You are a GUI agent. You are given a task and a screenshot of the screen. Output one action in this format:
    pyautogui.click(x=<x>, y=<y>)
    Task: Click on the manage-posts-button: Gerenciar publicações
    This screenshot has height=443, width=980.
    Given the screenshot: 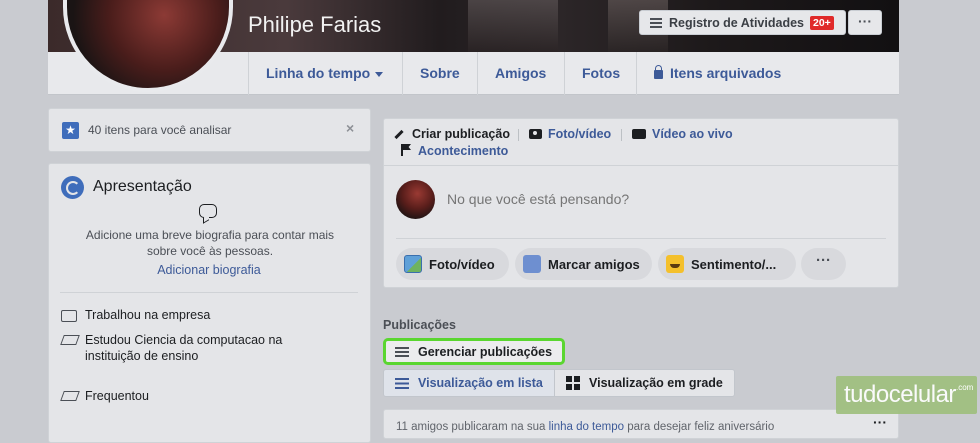 What is the action you would take?
    pyautogui.click(x=474, y=351)
    